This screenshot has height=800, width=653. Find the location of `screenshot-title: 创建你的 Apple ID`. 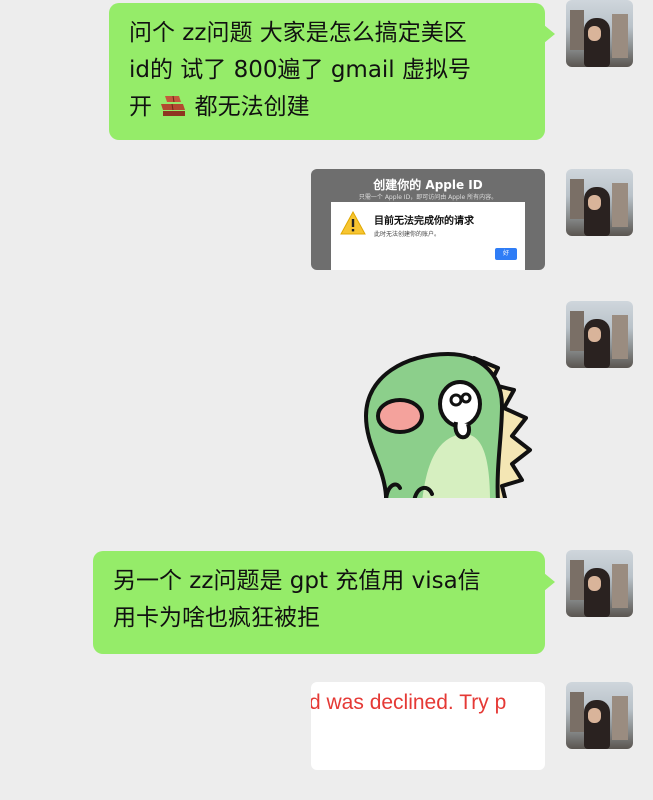

screenshot-title: 创建你的 Apple ID is located at coordinates (428, 185).